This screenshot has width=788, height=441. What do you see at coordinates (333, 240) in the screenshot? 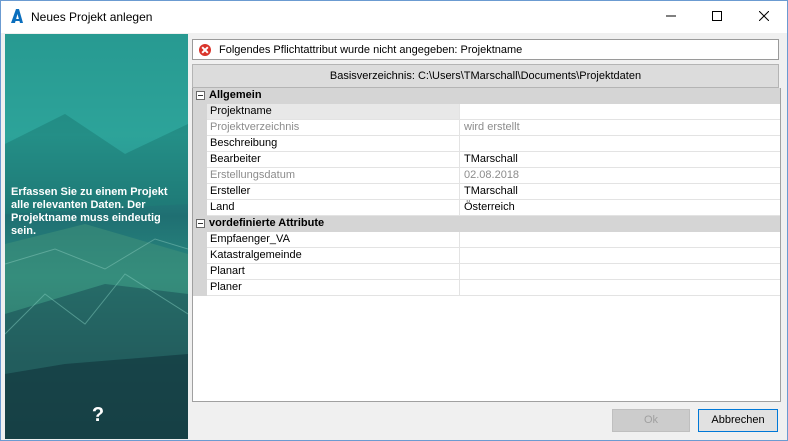
I see `property-name: Empfaenger_VA` at bounding box center [333, 240].